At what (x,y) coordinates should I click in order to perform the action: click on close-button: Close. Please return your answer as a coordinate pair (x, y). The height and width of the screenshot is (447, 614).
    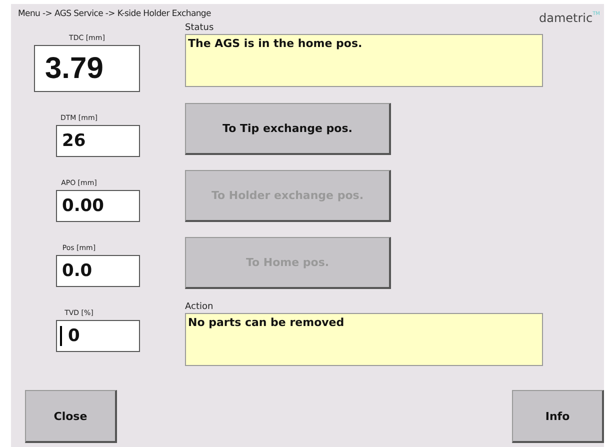
    Looking at the image, I should click on (71, 416).